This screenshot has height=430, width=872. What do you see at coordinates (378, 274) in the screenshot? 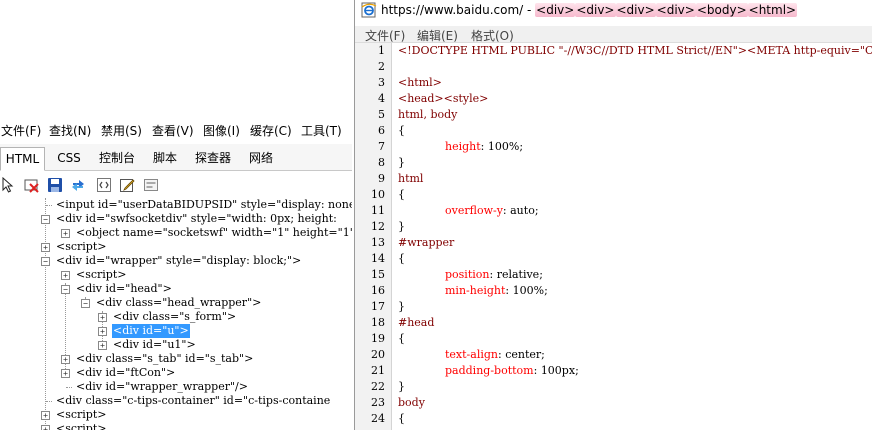
I see `line-number: 15` at bounding box center [378, 274].